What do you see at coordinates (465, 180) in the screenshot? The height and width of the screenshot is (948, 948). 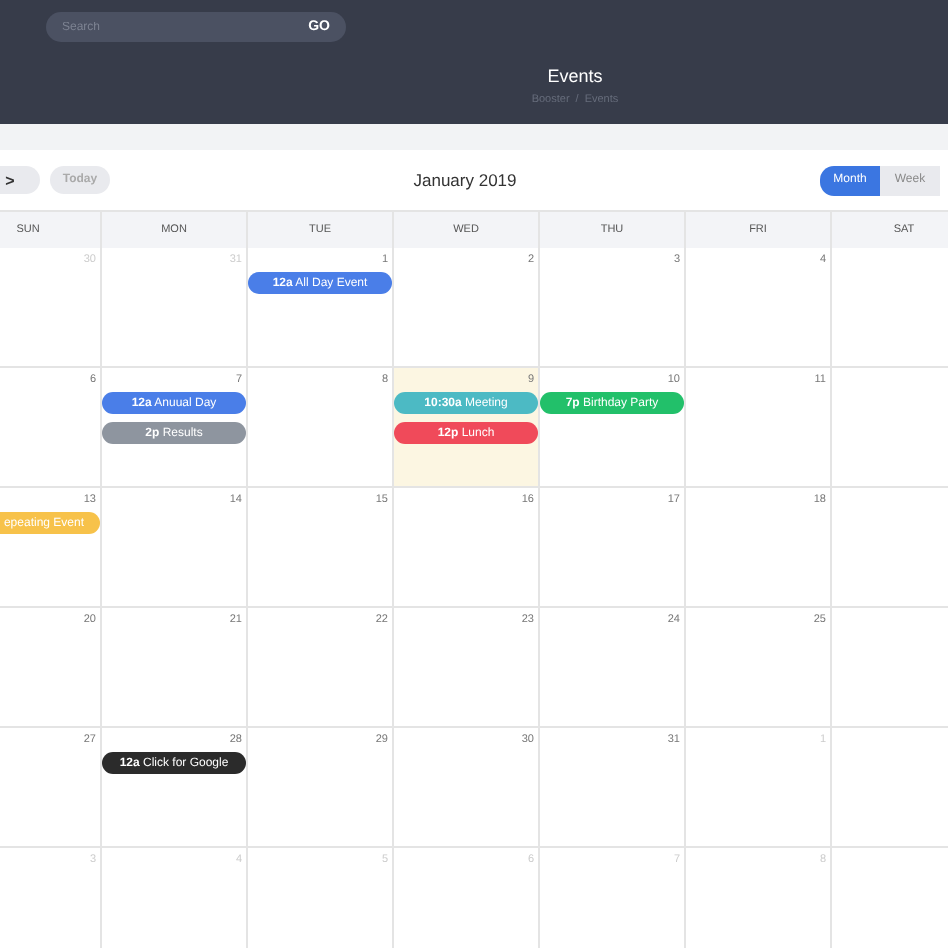 I see `calendar-title: January 2019` at bounding box center [465, 180].